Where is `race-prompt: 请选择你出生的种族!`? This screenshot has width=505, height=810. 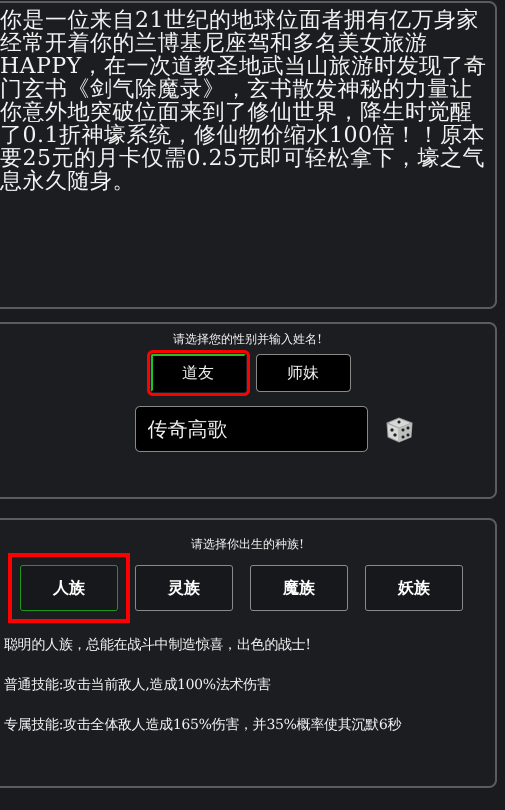 race-prompt: 请选择你出生的种族! is located at coordinates (247, 544).